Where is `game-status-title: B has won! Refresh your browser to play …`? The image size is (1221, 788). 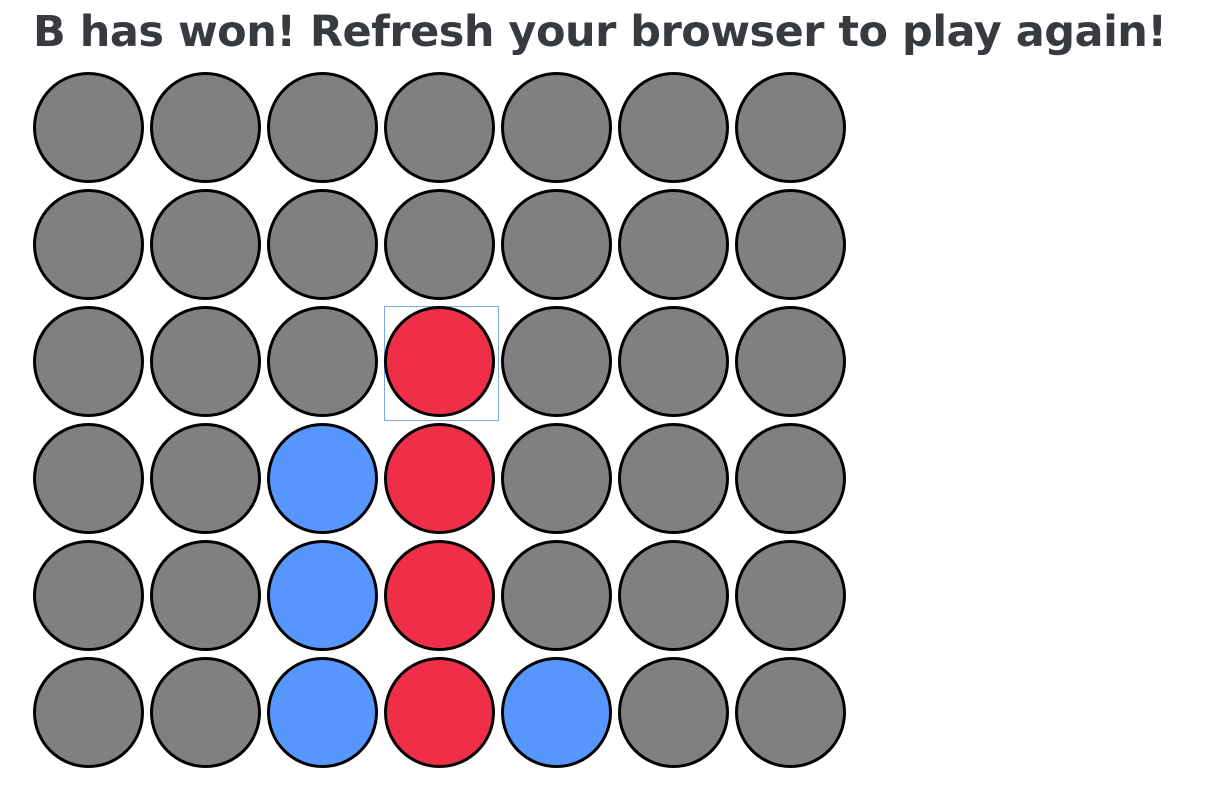 game-status-title: B has won! Refresh your browser to play … is located at coordinates (600, 32).